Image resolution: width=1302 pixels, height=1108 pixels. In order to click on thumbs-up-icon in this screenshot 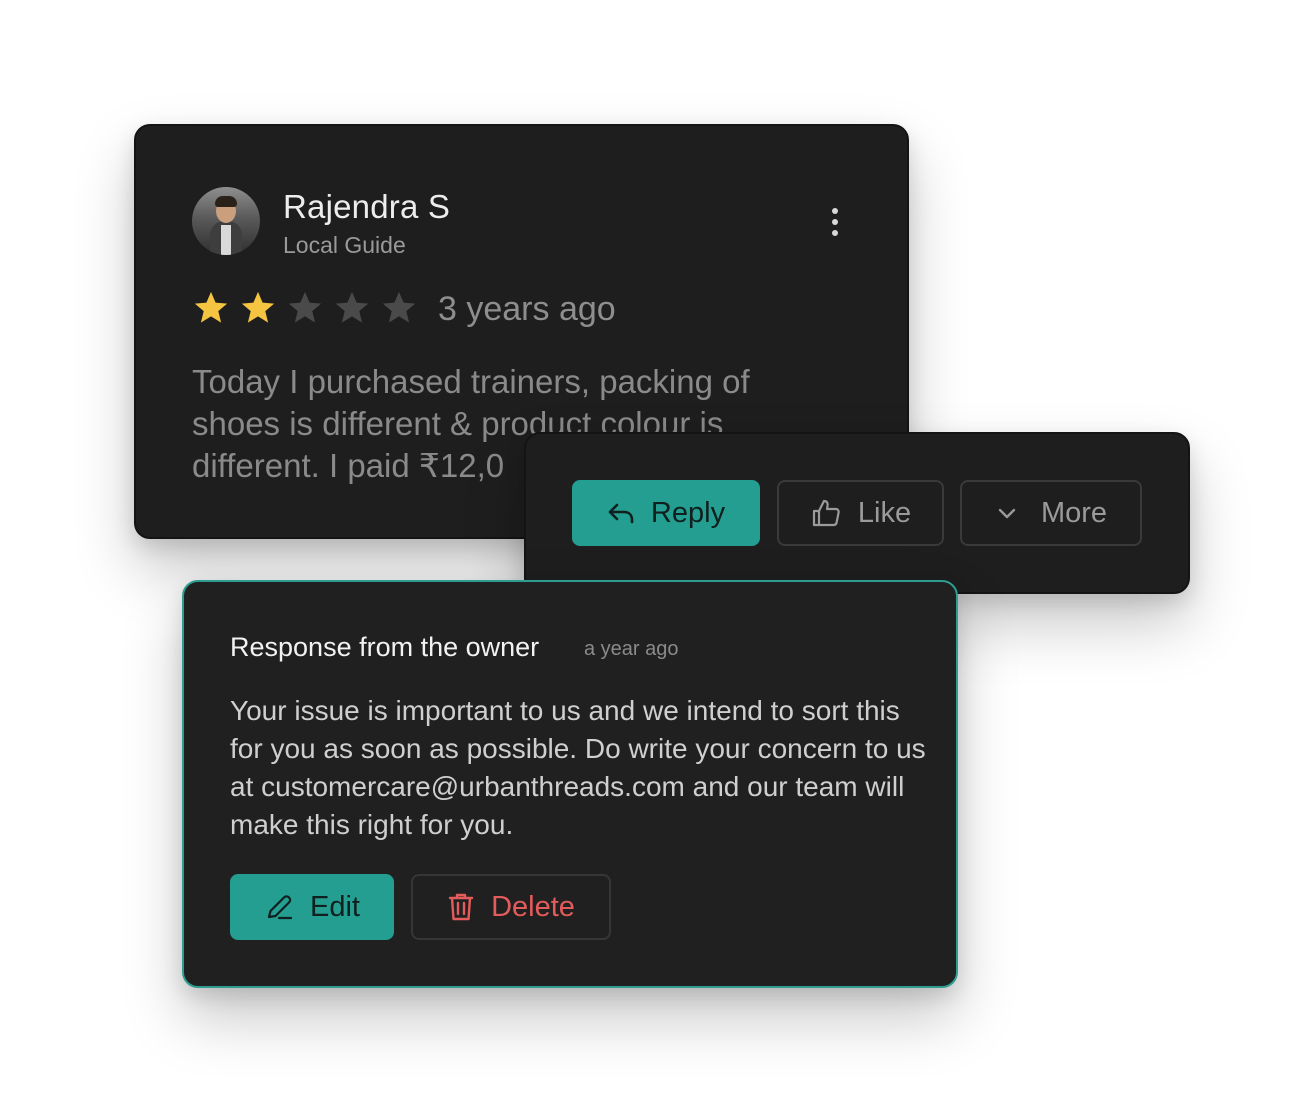, I will do `click(826, 513)`.